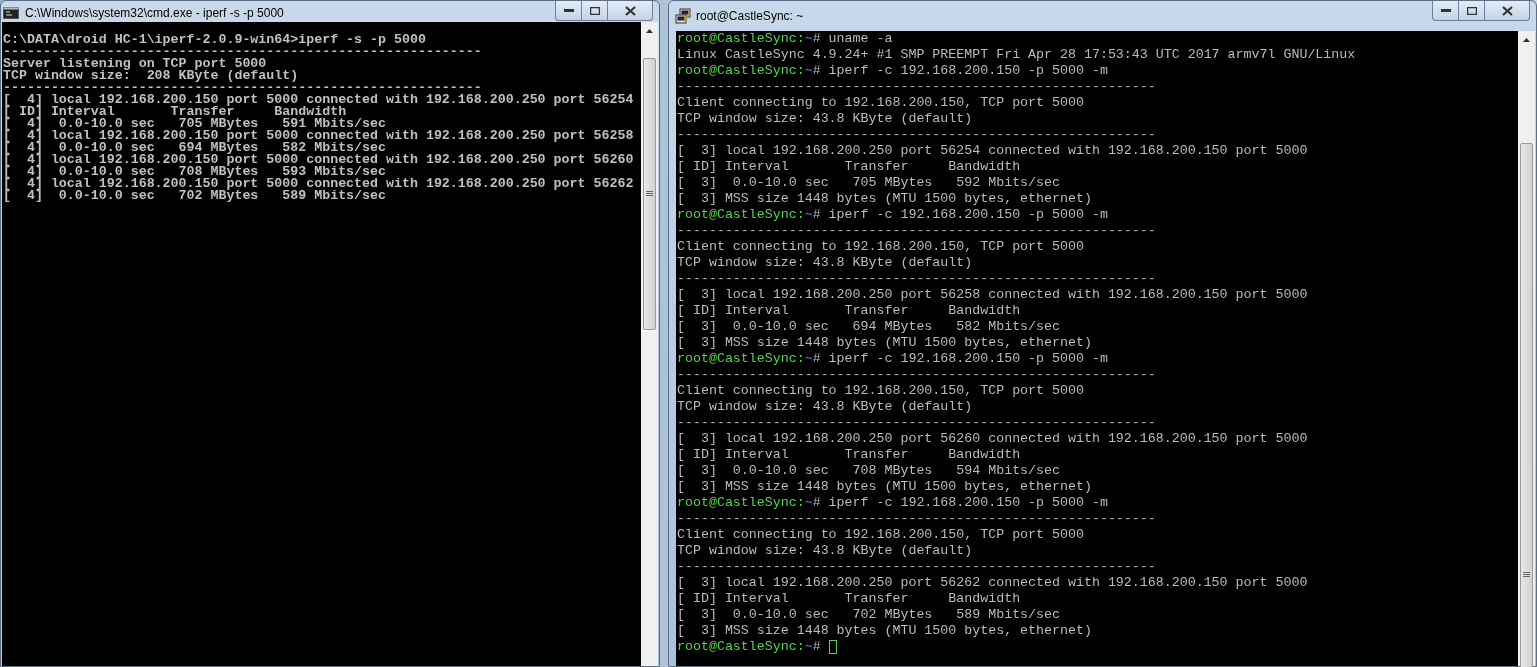 The height and width of the screenshot is (667, 1537). Describe the element at coordinates (993, 151) in the screenshot. I see `terminal-line: [ 3] local 192.168.200.250 port 56254 connected with 192.168.200.150 port 5000` at that location.